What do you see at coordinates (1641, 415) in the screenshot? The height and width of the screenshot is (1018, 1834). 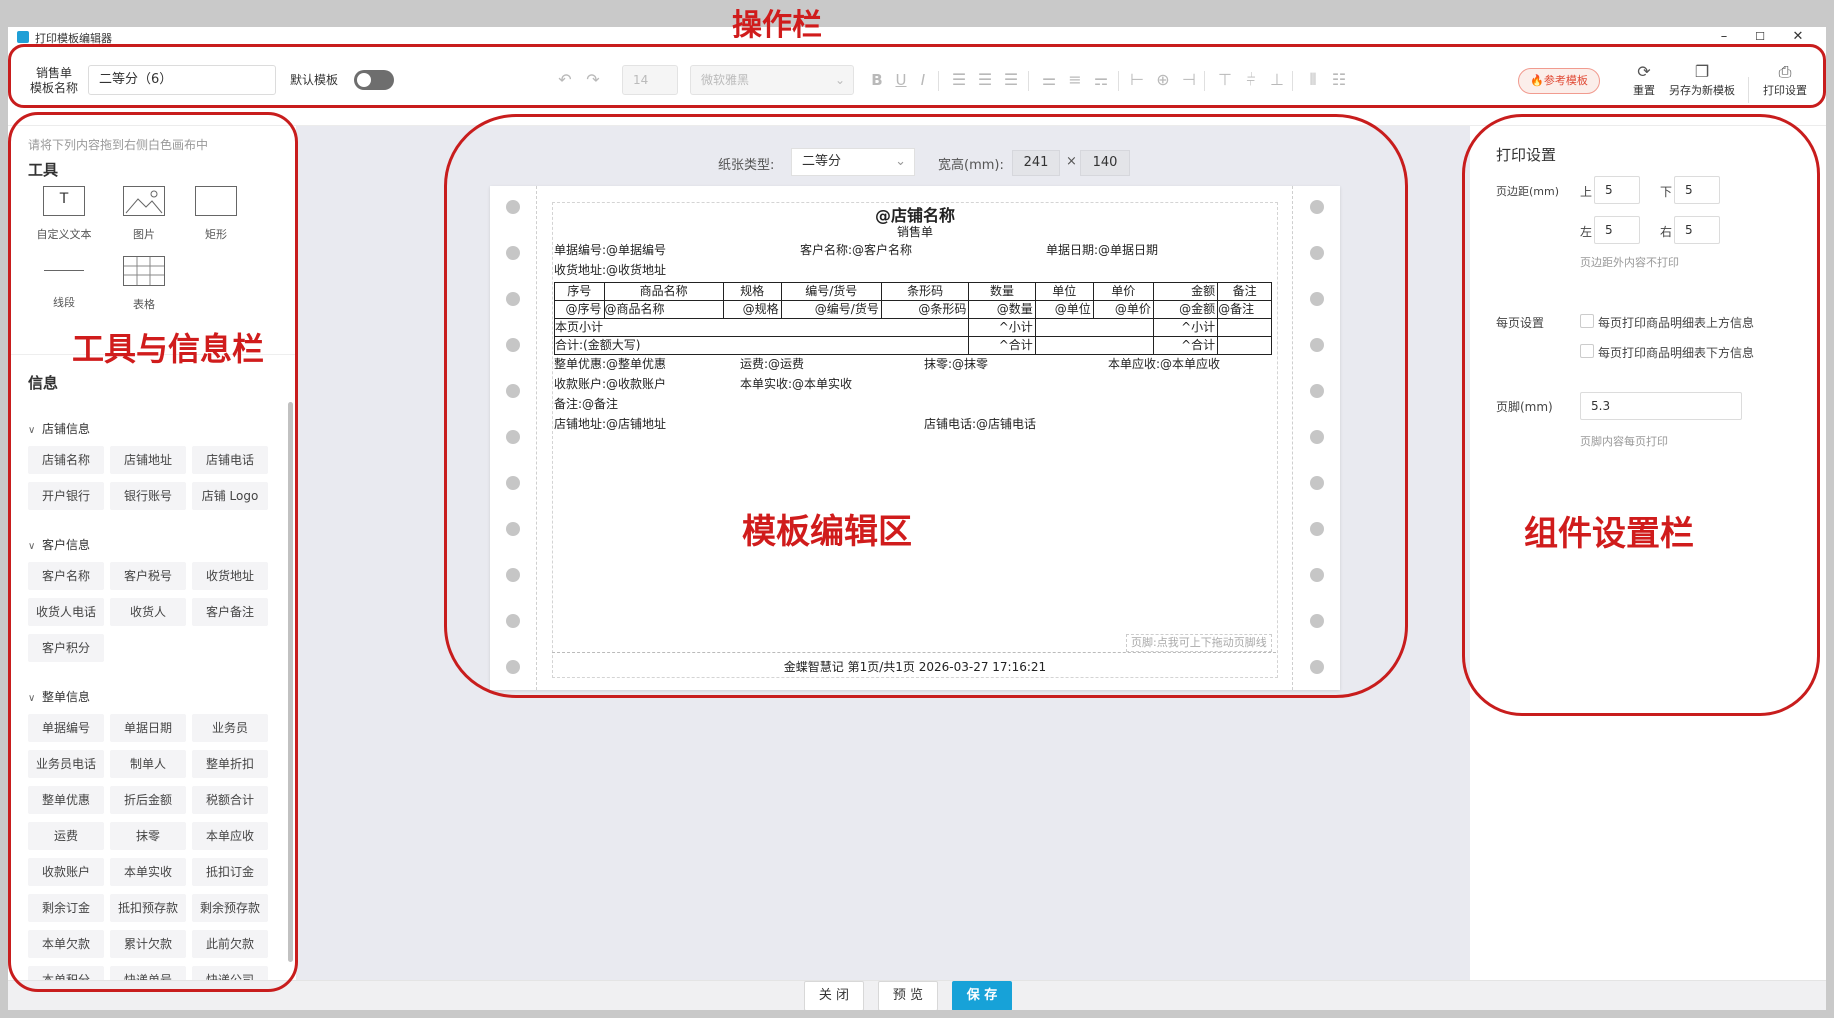 I see `annotation-right-outline` at bounding box center [1641, 415].